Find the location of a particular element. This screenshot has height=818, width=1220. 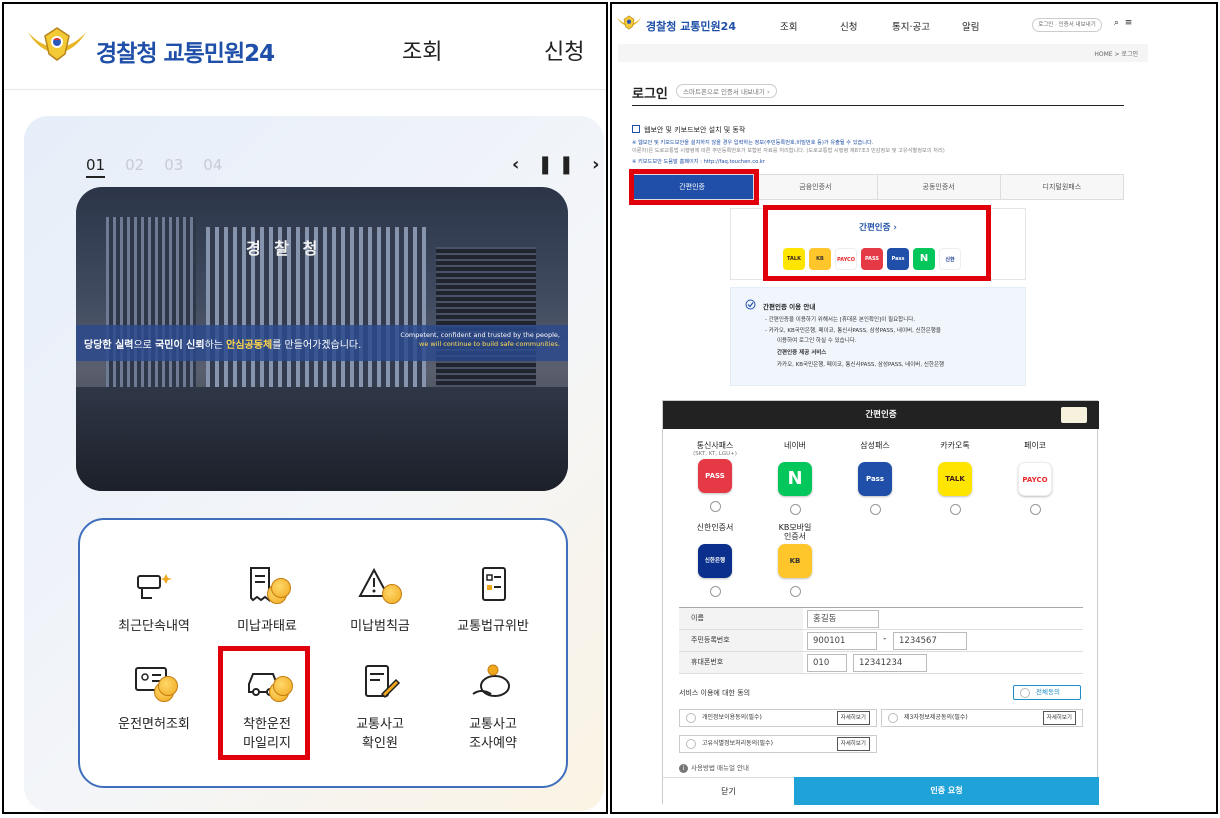

service-recent-enforcement: 최근단속내역 is located at coordinates (154, 601).